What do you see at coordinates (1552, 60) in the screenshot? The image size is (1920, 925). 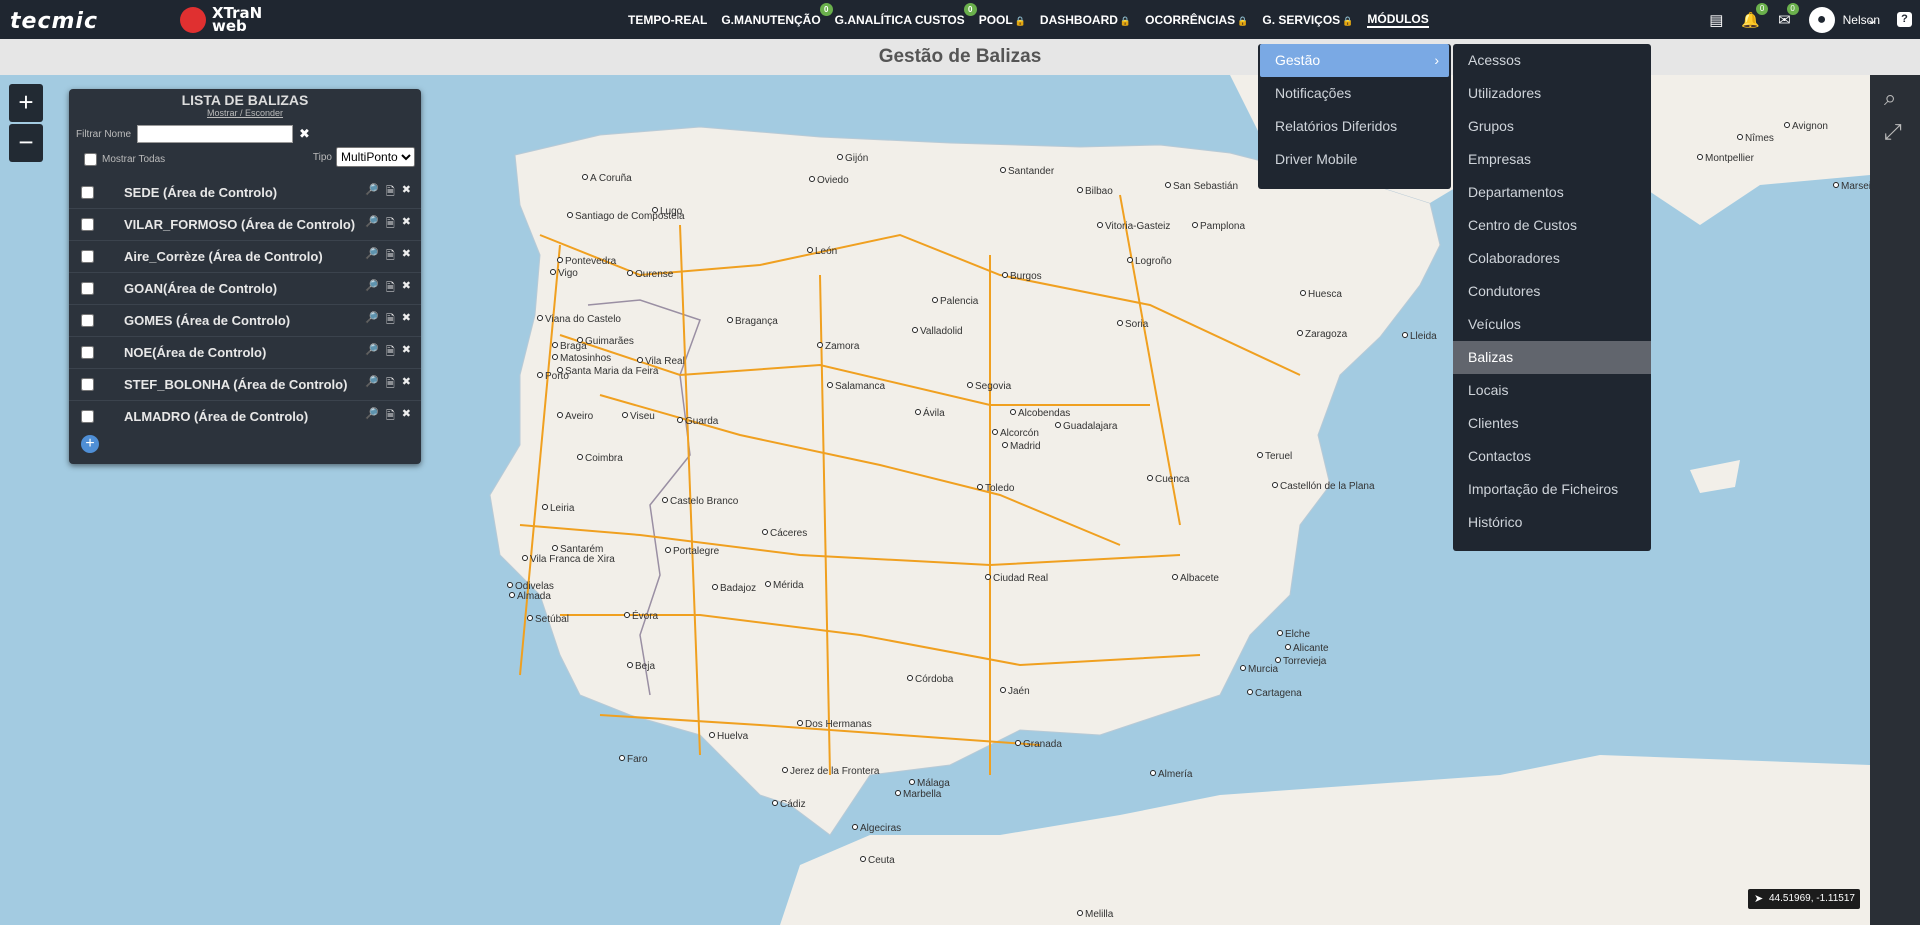 I see `submenu-item-acessos: Acessos` at bounding box center [1552, 60].